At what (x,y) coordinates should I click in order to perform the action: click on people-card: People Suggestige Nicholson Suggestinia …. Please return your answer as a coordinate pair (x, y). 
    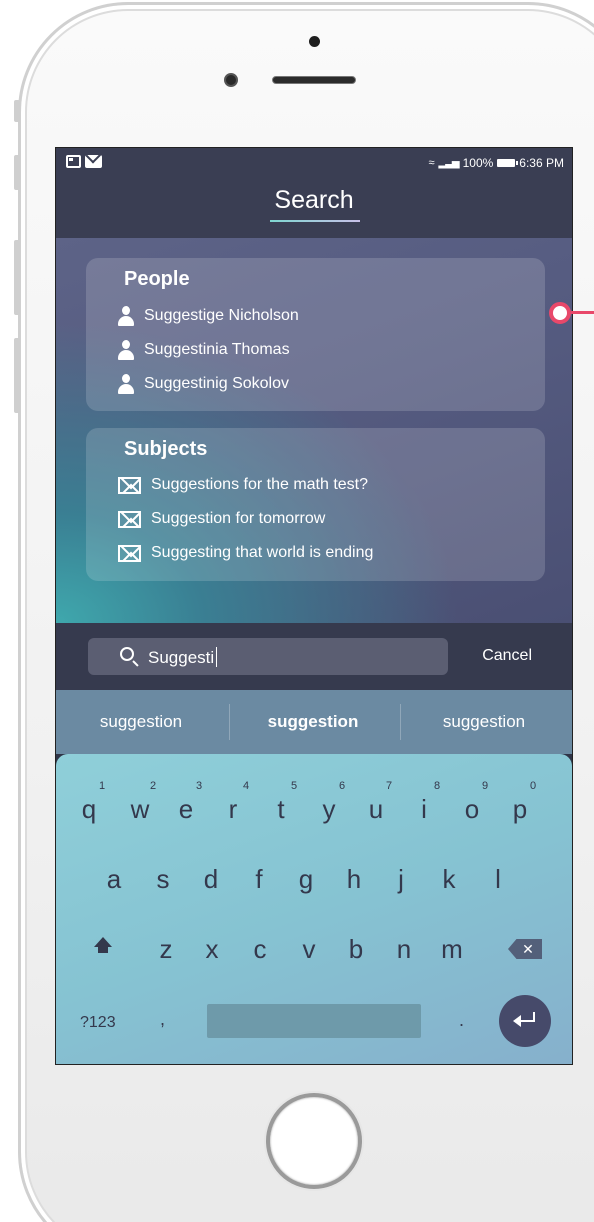
    Looking at the image, I should click on (315, 334).